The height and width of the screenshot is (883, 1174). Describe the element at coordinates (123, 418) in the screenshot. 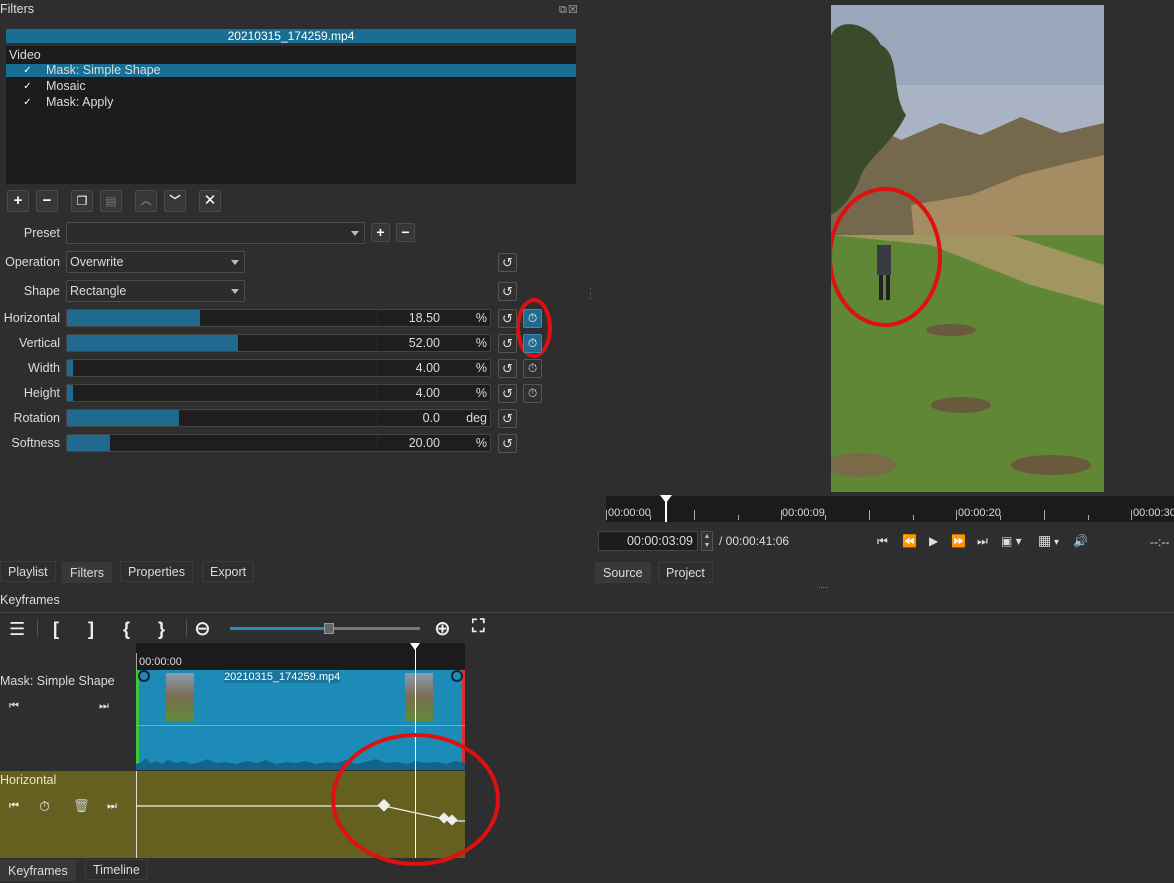

I see `slider-fill` at that location.